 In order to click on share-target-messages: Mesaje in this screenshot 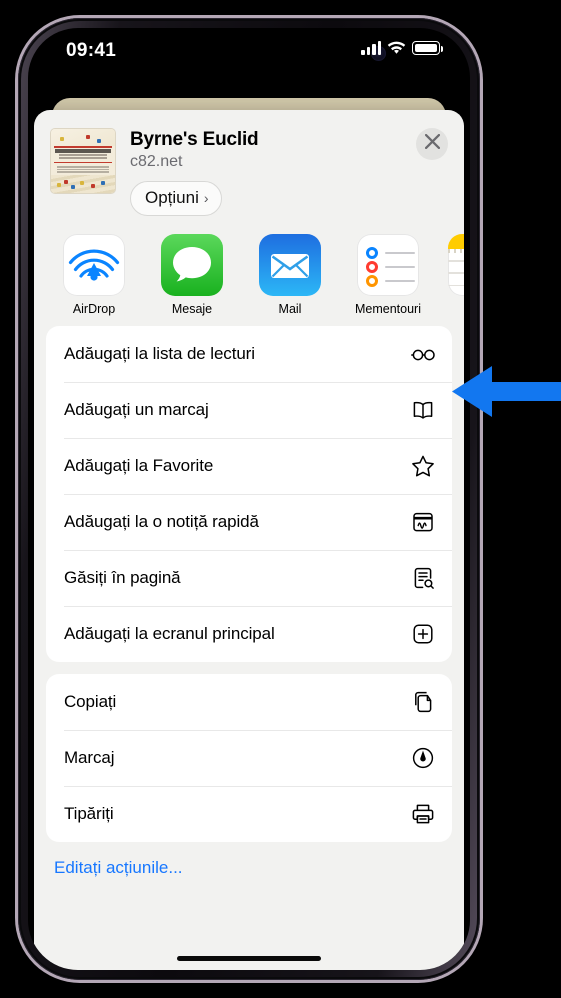, I will do `click(192, 275)`.